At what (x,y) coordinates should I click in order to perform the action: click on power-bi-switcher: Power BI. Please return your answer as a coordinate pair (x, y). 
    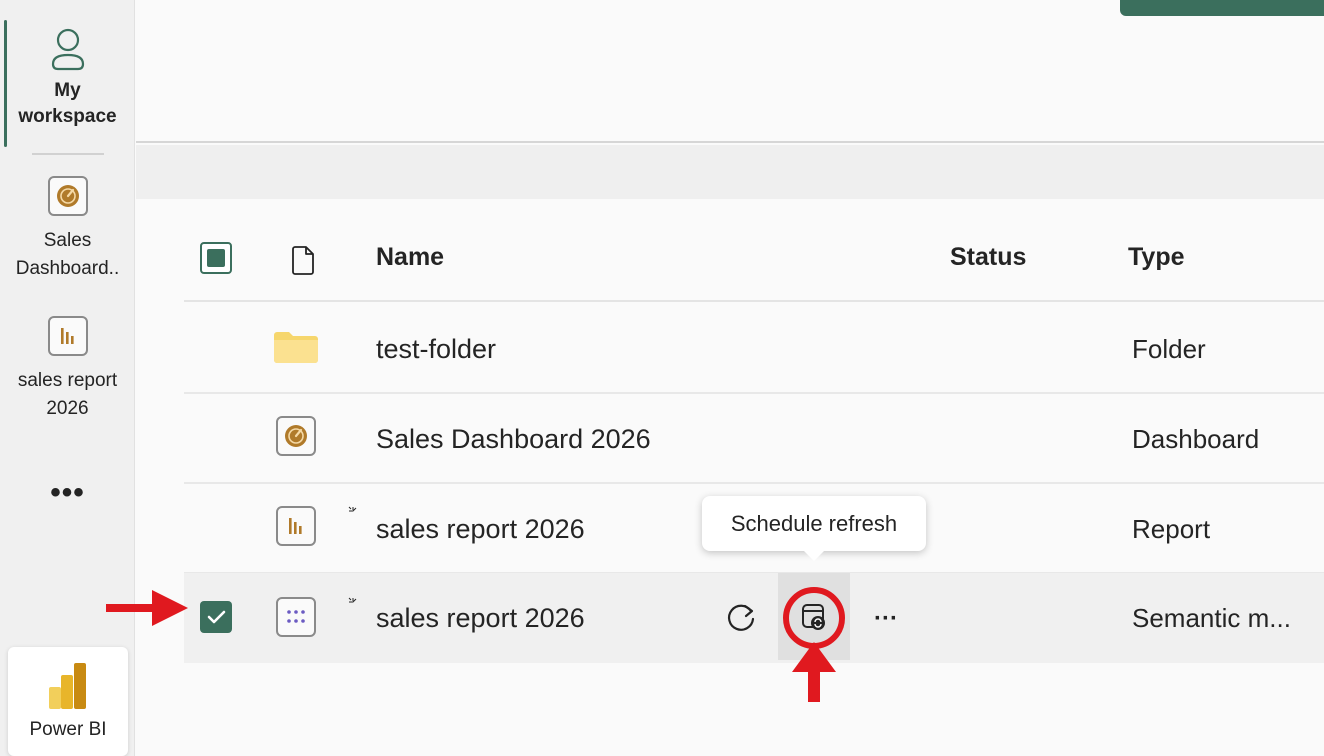
    Looking at the image, I should click on (68, 701).